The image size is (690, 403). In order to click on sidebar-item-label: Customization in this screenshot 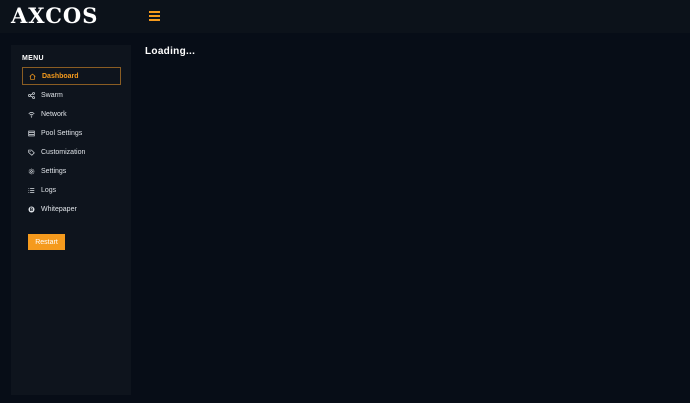, I will do `click(63, 152)`.